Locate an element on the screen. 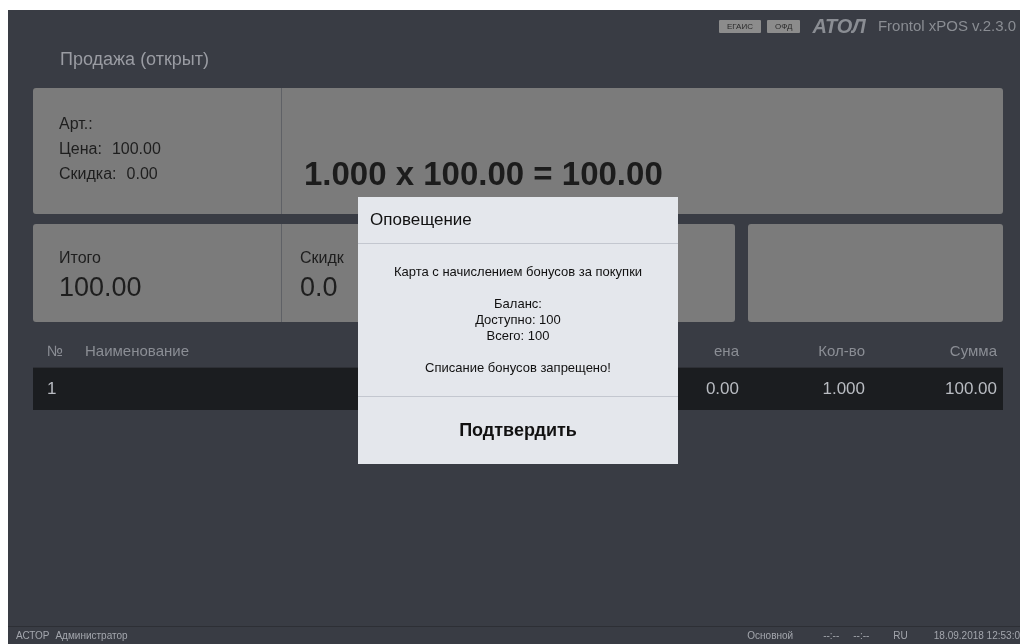 The height and width of the screenshot is (644, 1020). total-label: Скидк is located at coordinates (322, 258).